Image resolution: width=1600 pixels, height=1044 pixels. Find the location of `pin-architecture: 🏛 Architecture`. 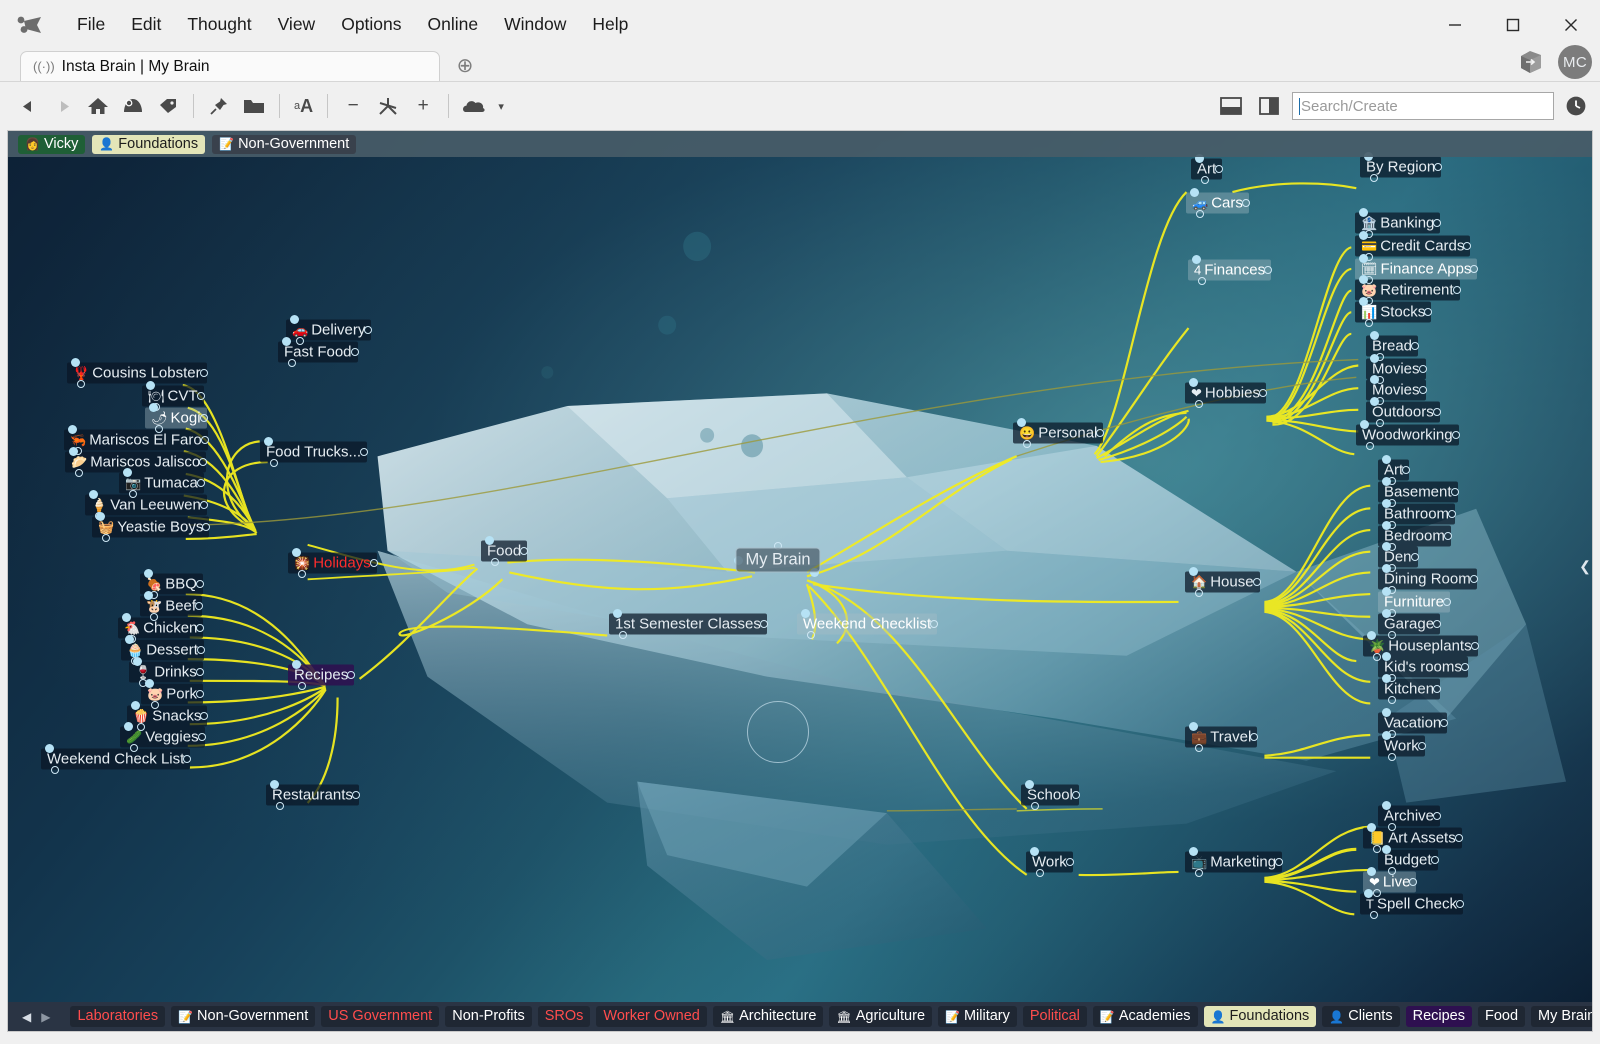

pin-architecture: 🏛 Architecture is located at coordinates (768, 1016).